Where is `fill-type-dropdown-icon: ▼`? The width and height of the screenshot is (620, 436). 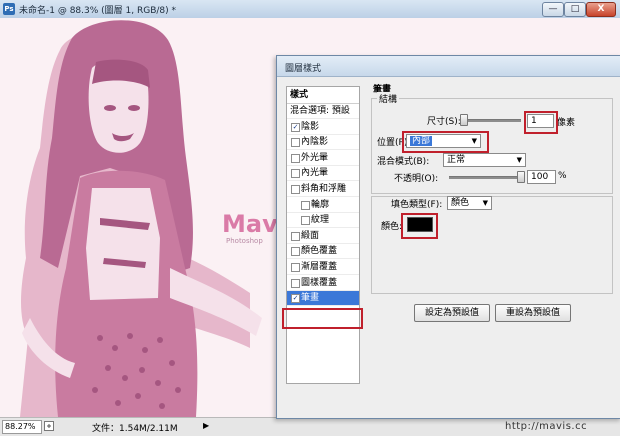
fill-type-dropdown-icon: ▼ is located at coordinates (485, 203).